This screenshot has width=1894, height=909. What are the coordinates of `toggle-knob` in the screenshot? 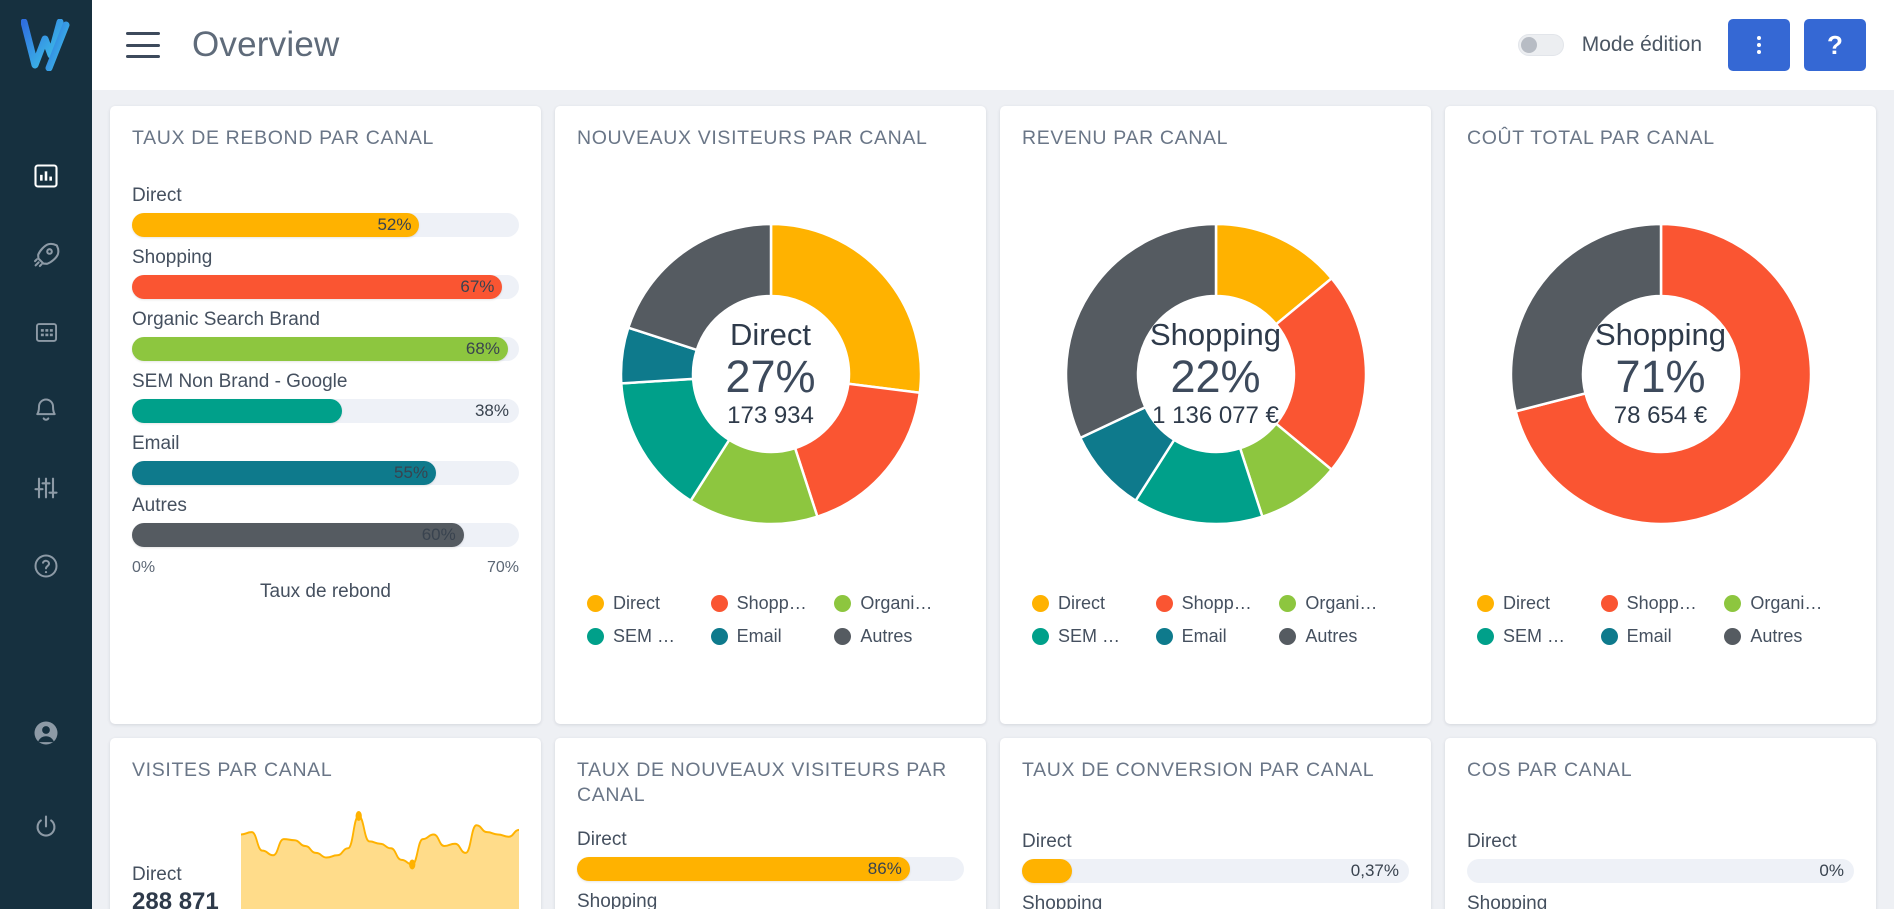 It's located at (1528, 45).